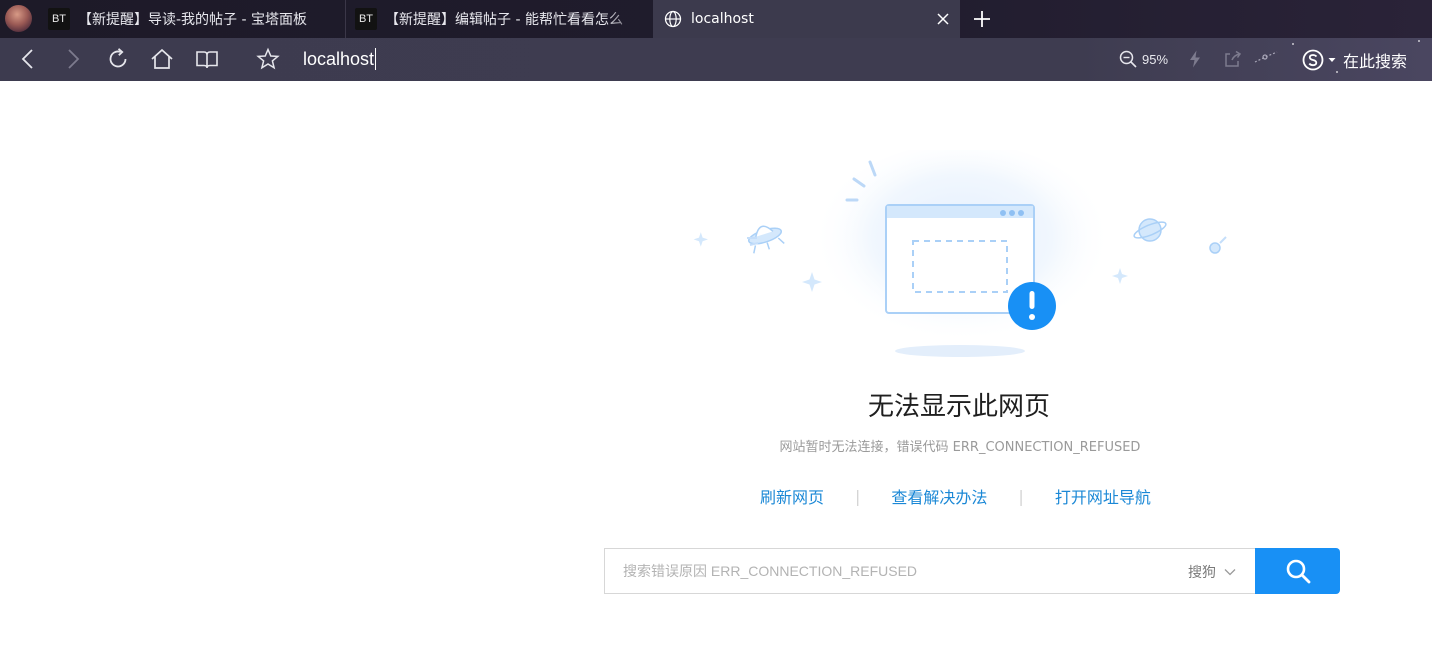 This screenshot has height=669, width=1432. Describe the element at coordinates (1232, 59) in the screenshot. I see `share-icon` at that location.